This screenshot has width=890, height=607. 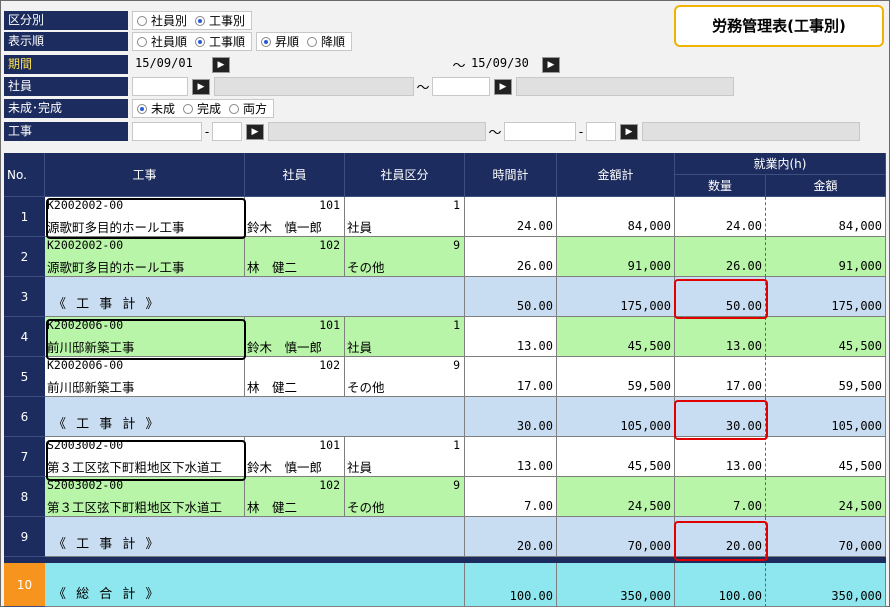 I want to click on amount-cell: 84,000, so click(x=616, y=217).